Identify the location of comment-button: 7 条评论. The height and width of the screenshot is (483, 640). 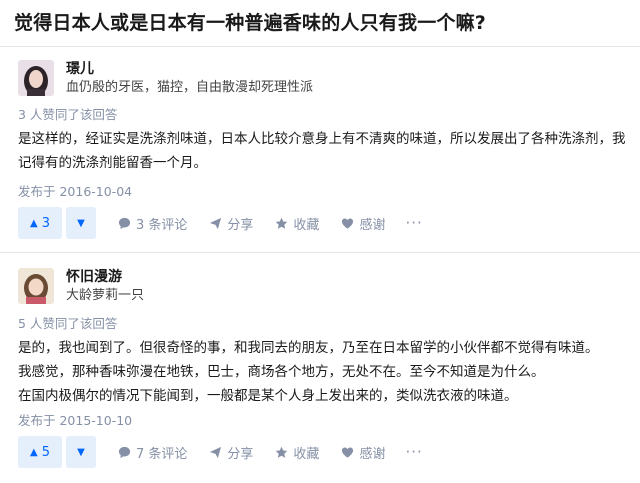
(152, 452).